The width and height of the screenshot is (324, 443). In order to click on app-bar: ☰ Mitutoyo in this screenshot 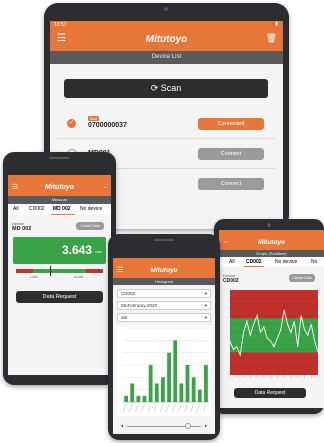, I will do `click(164, 271)`.